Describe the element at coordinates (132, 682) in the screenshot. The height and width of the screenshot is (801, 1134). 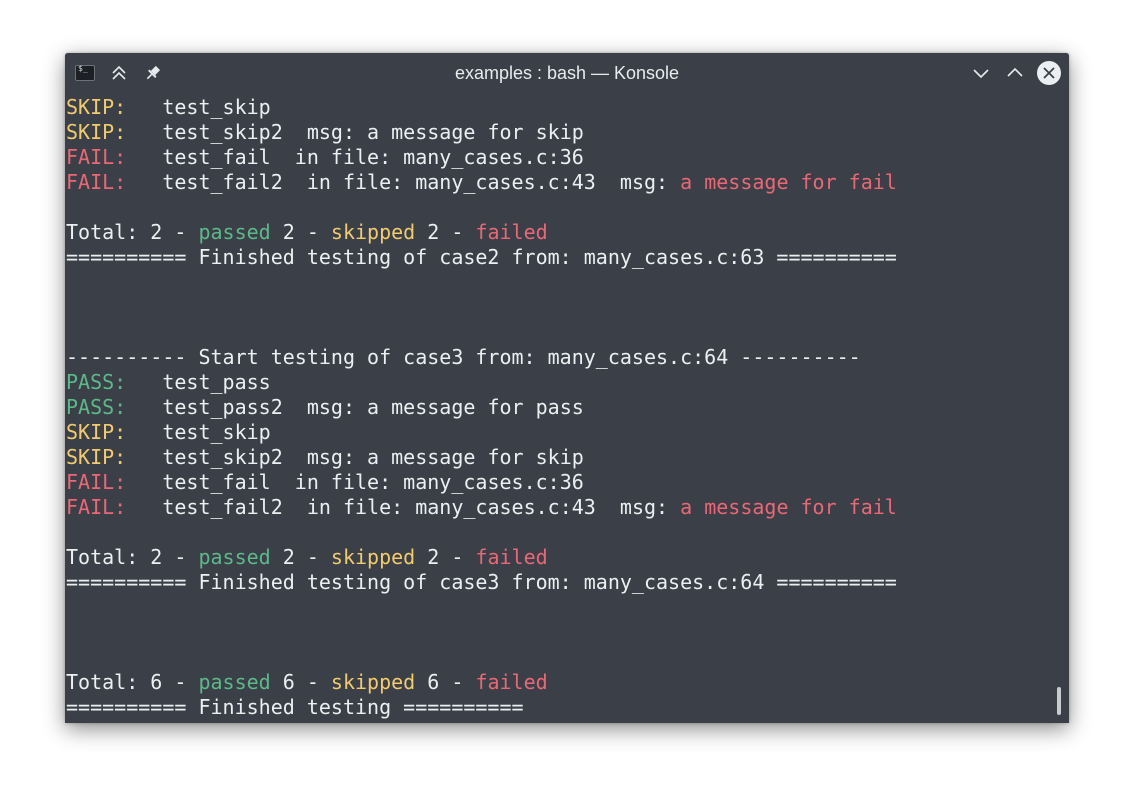
I see `terminal-text: Total: 6 -` at that location.